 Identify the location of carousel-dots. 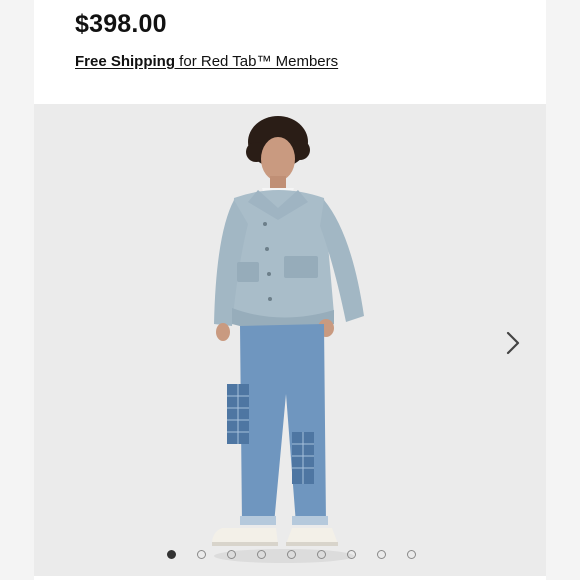
(290, 556).